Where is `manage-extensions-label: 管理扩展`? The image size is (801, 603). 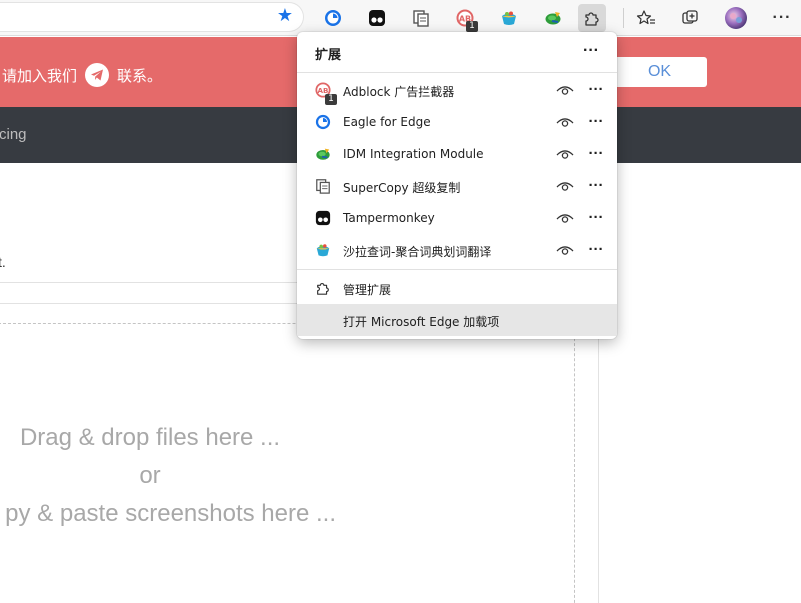
manage-extensions-label: 管理扩展 is located at coordinates (367, 290).